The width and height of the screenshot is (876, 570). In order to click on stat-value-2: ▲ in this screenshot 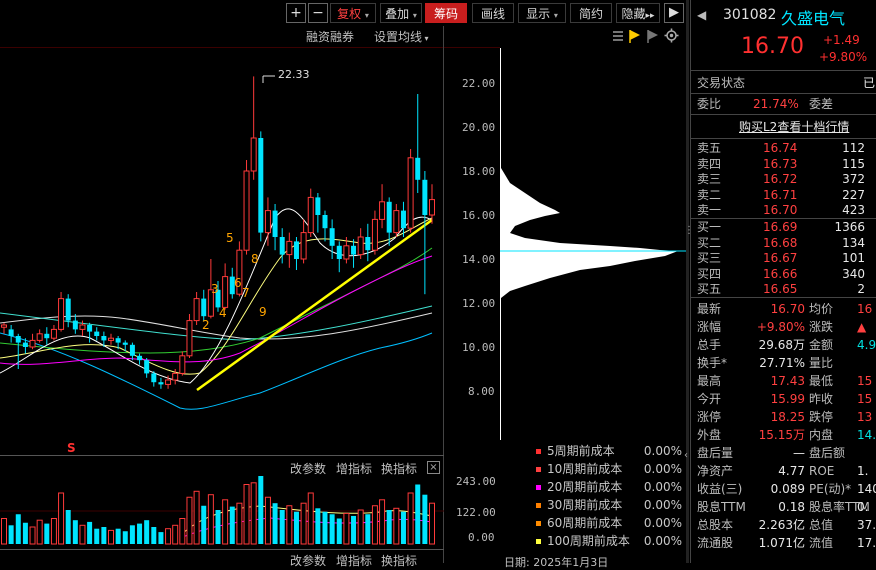, I will do `click(862, 327)`.